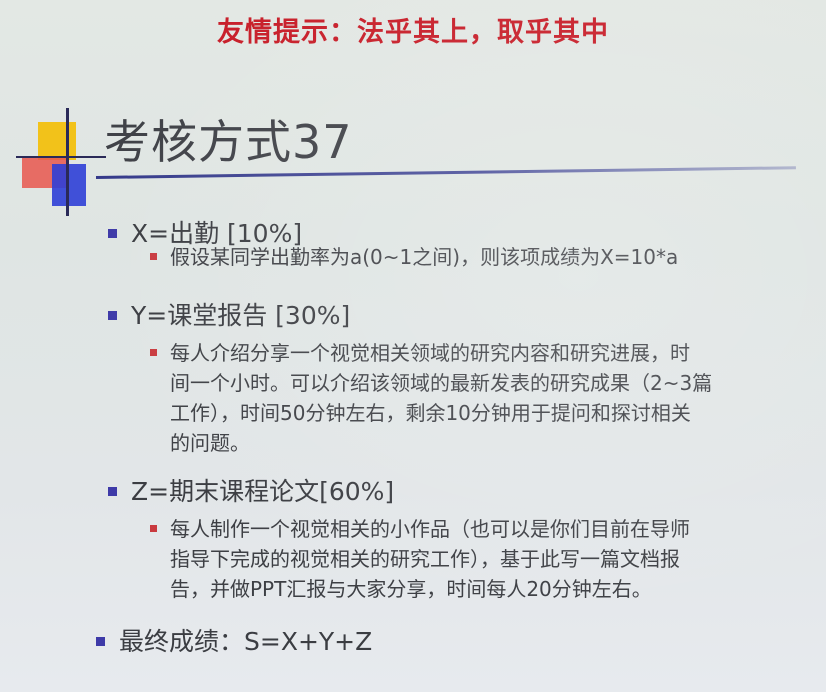  I want to click on logo-blue-square, so click(69, 185).